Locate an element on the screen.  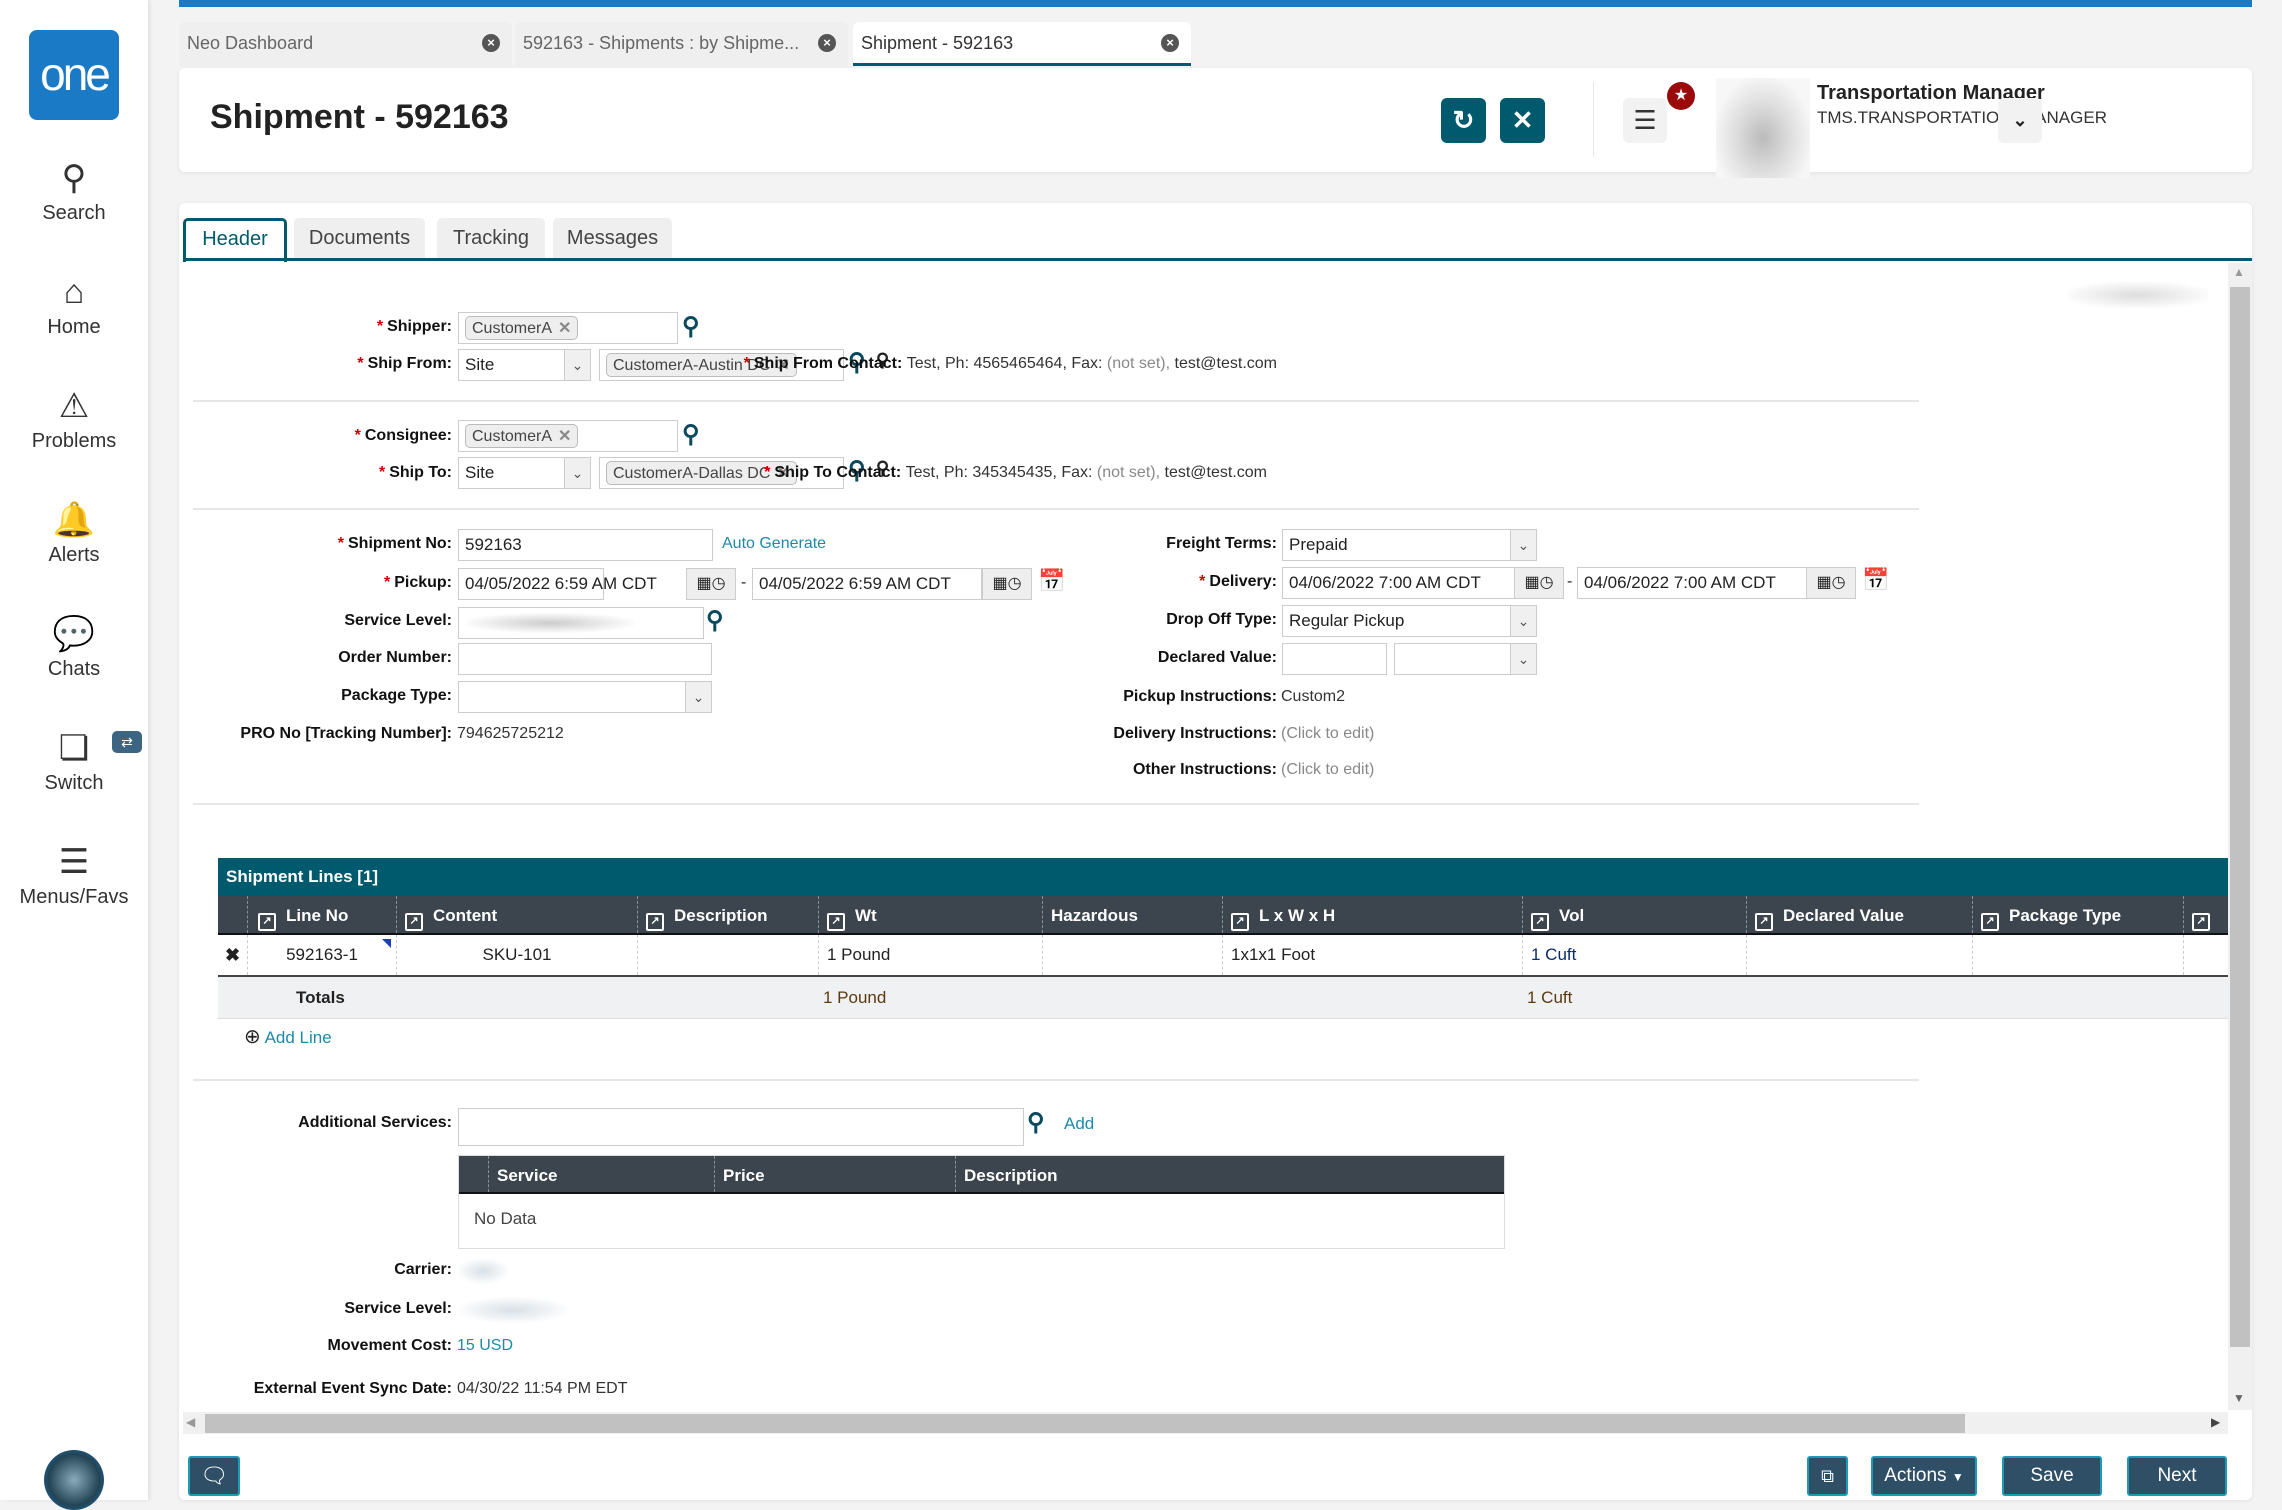
delivery-from-calendar-clock-icons: ▦◷ is located at coordinates (1539, 583).